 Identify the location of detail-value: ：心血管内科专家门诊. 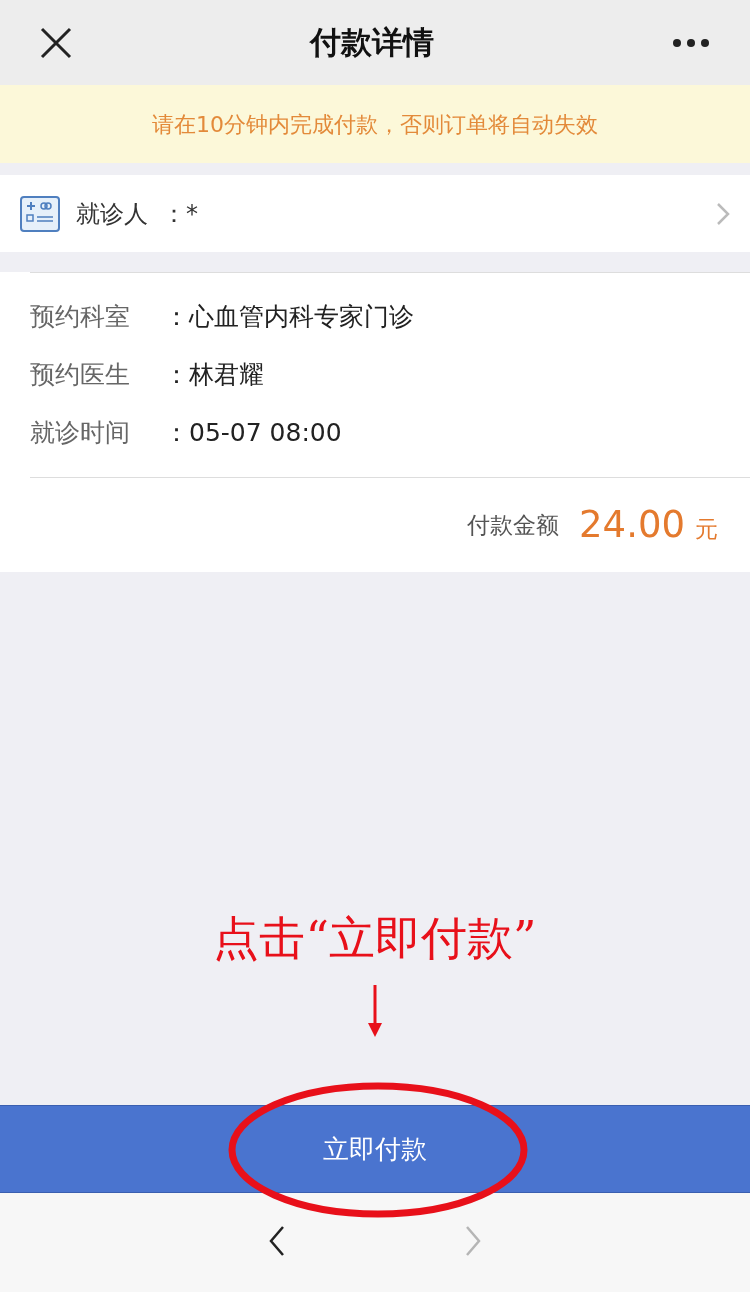
(289, 317).